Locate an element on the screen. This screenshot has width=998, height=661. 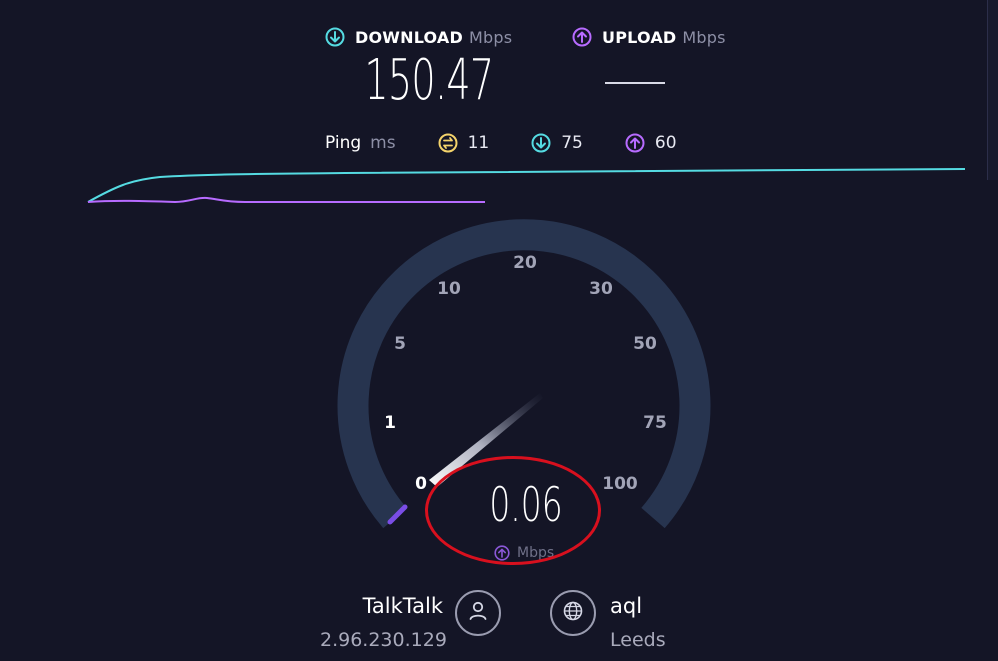
gauge-label-10: 10 is located at coordinates (449, 289).